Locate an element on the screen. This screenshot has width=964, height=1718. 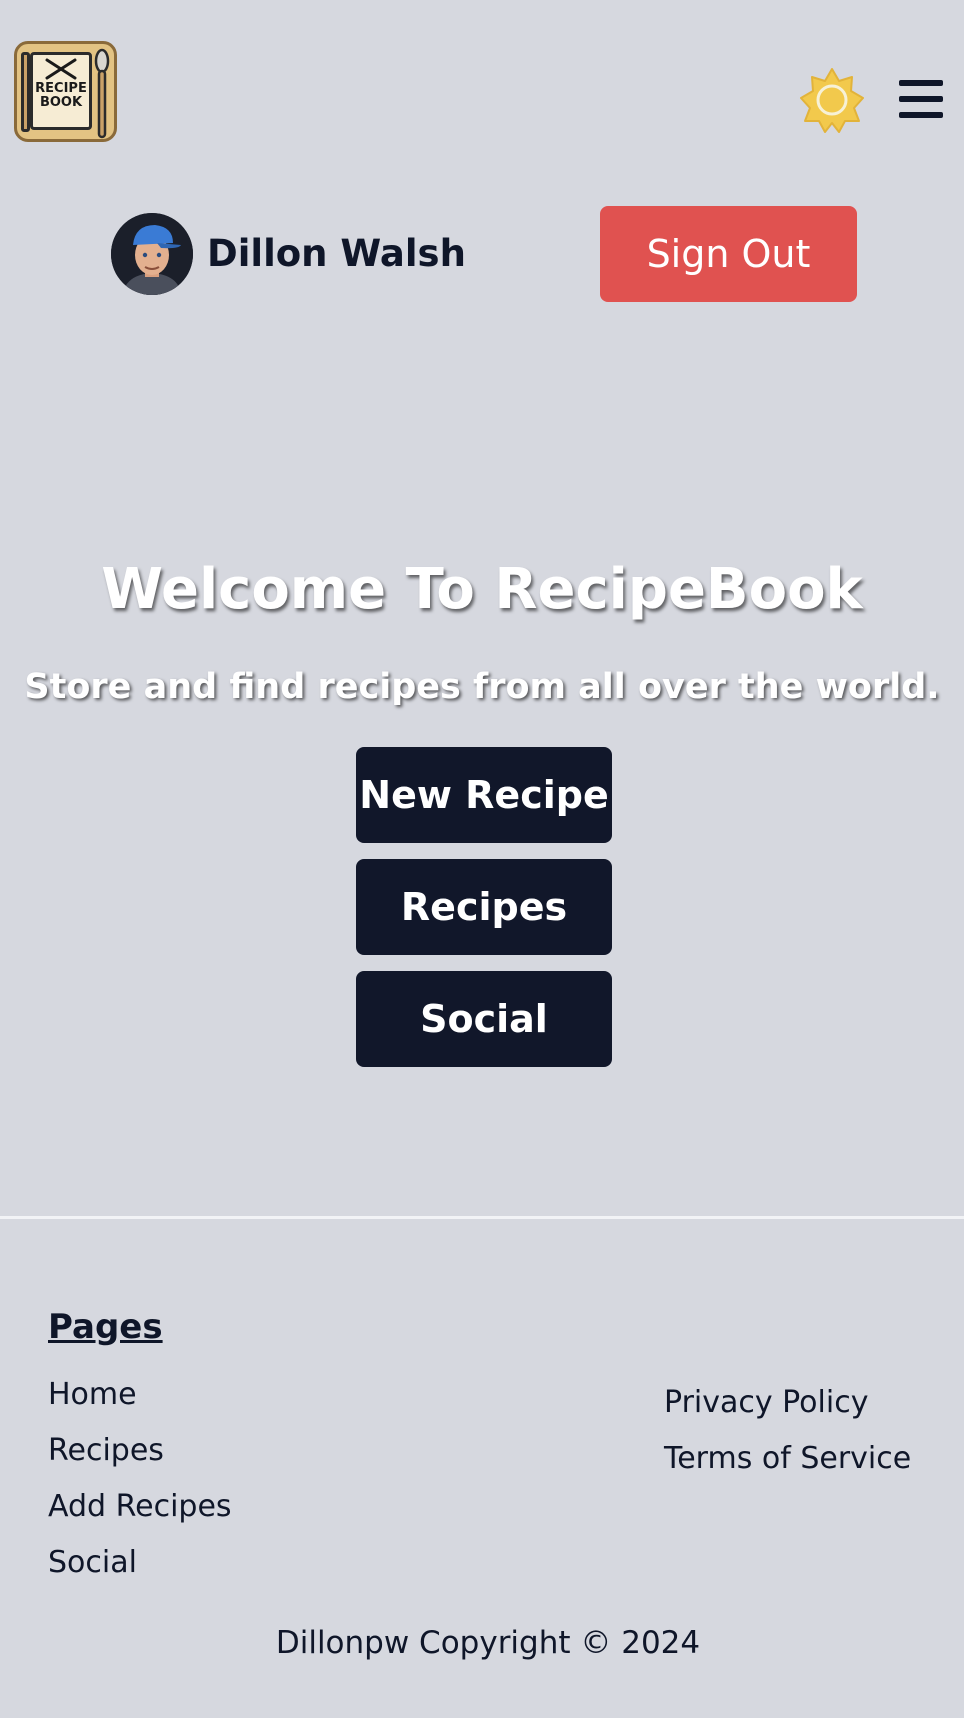
avatar is located at coordinates (152, 254).